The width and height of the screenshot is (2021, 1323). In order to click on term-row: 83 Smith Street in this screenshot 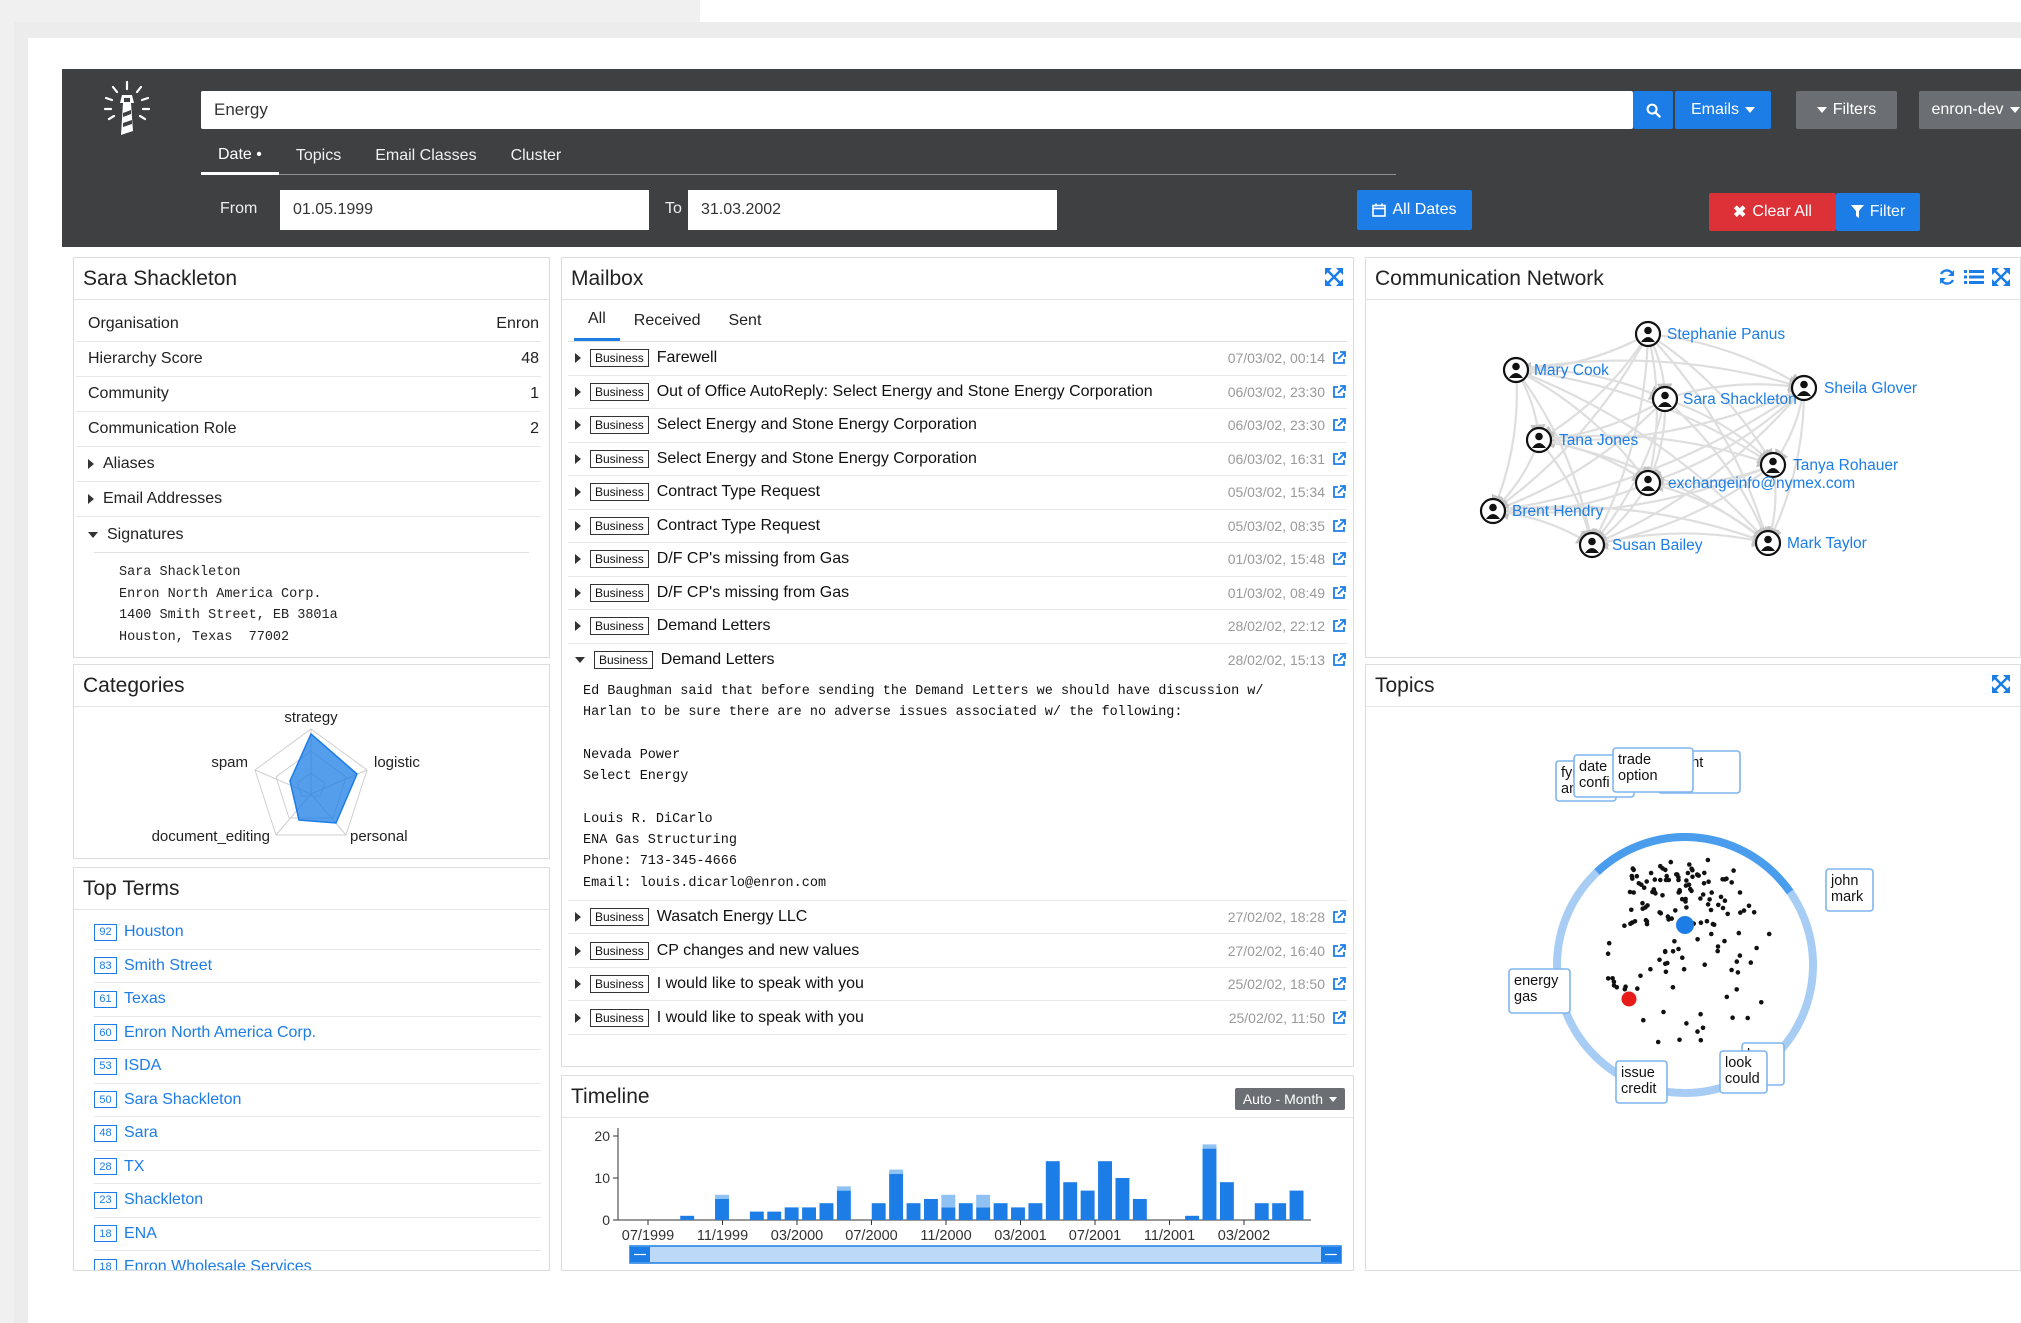, I will do `click(317, 966)`.